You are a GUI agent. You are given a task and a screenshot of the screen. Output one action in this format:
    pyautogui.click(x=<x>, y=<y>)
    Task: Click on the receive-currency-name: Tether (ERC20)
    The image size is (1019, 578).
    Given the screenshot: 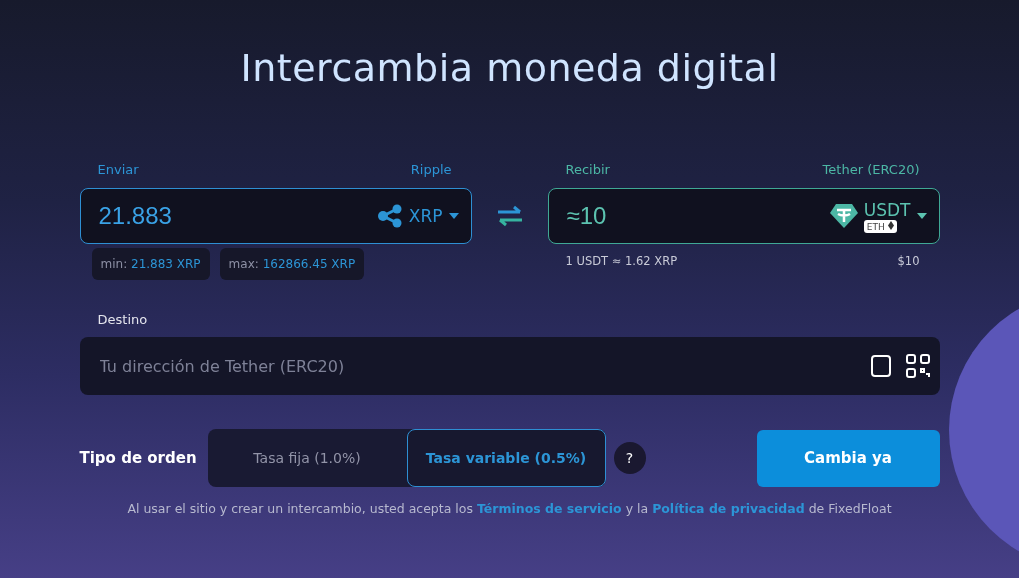 What is the action you would take?
    pyautogui.click(x=871, y=170)
    